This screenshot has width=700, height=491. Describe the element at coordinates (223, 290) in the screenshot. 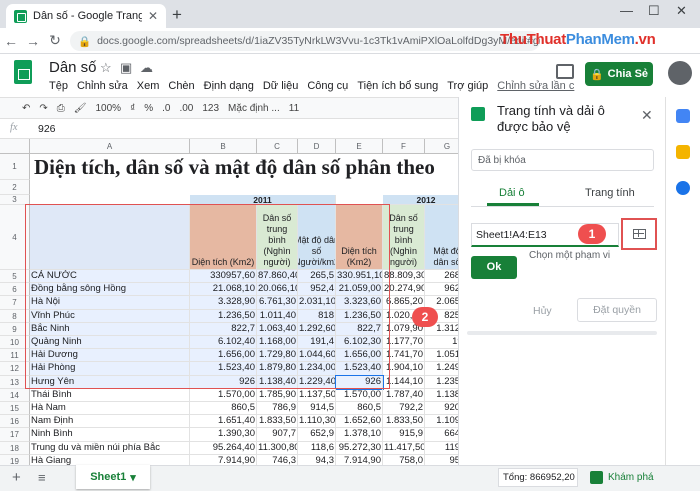

I see `value-cell: 21.068,10` at that location.